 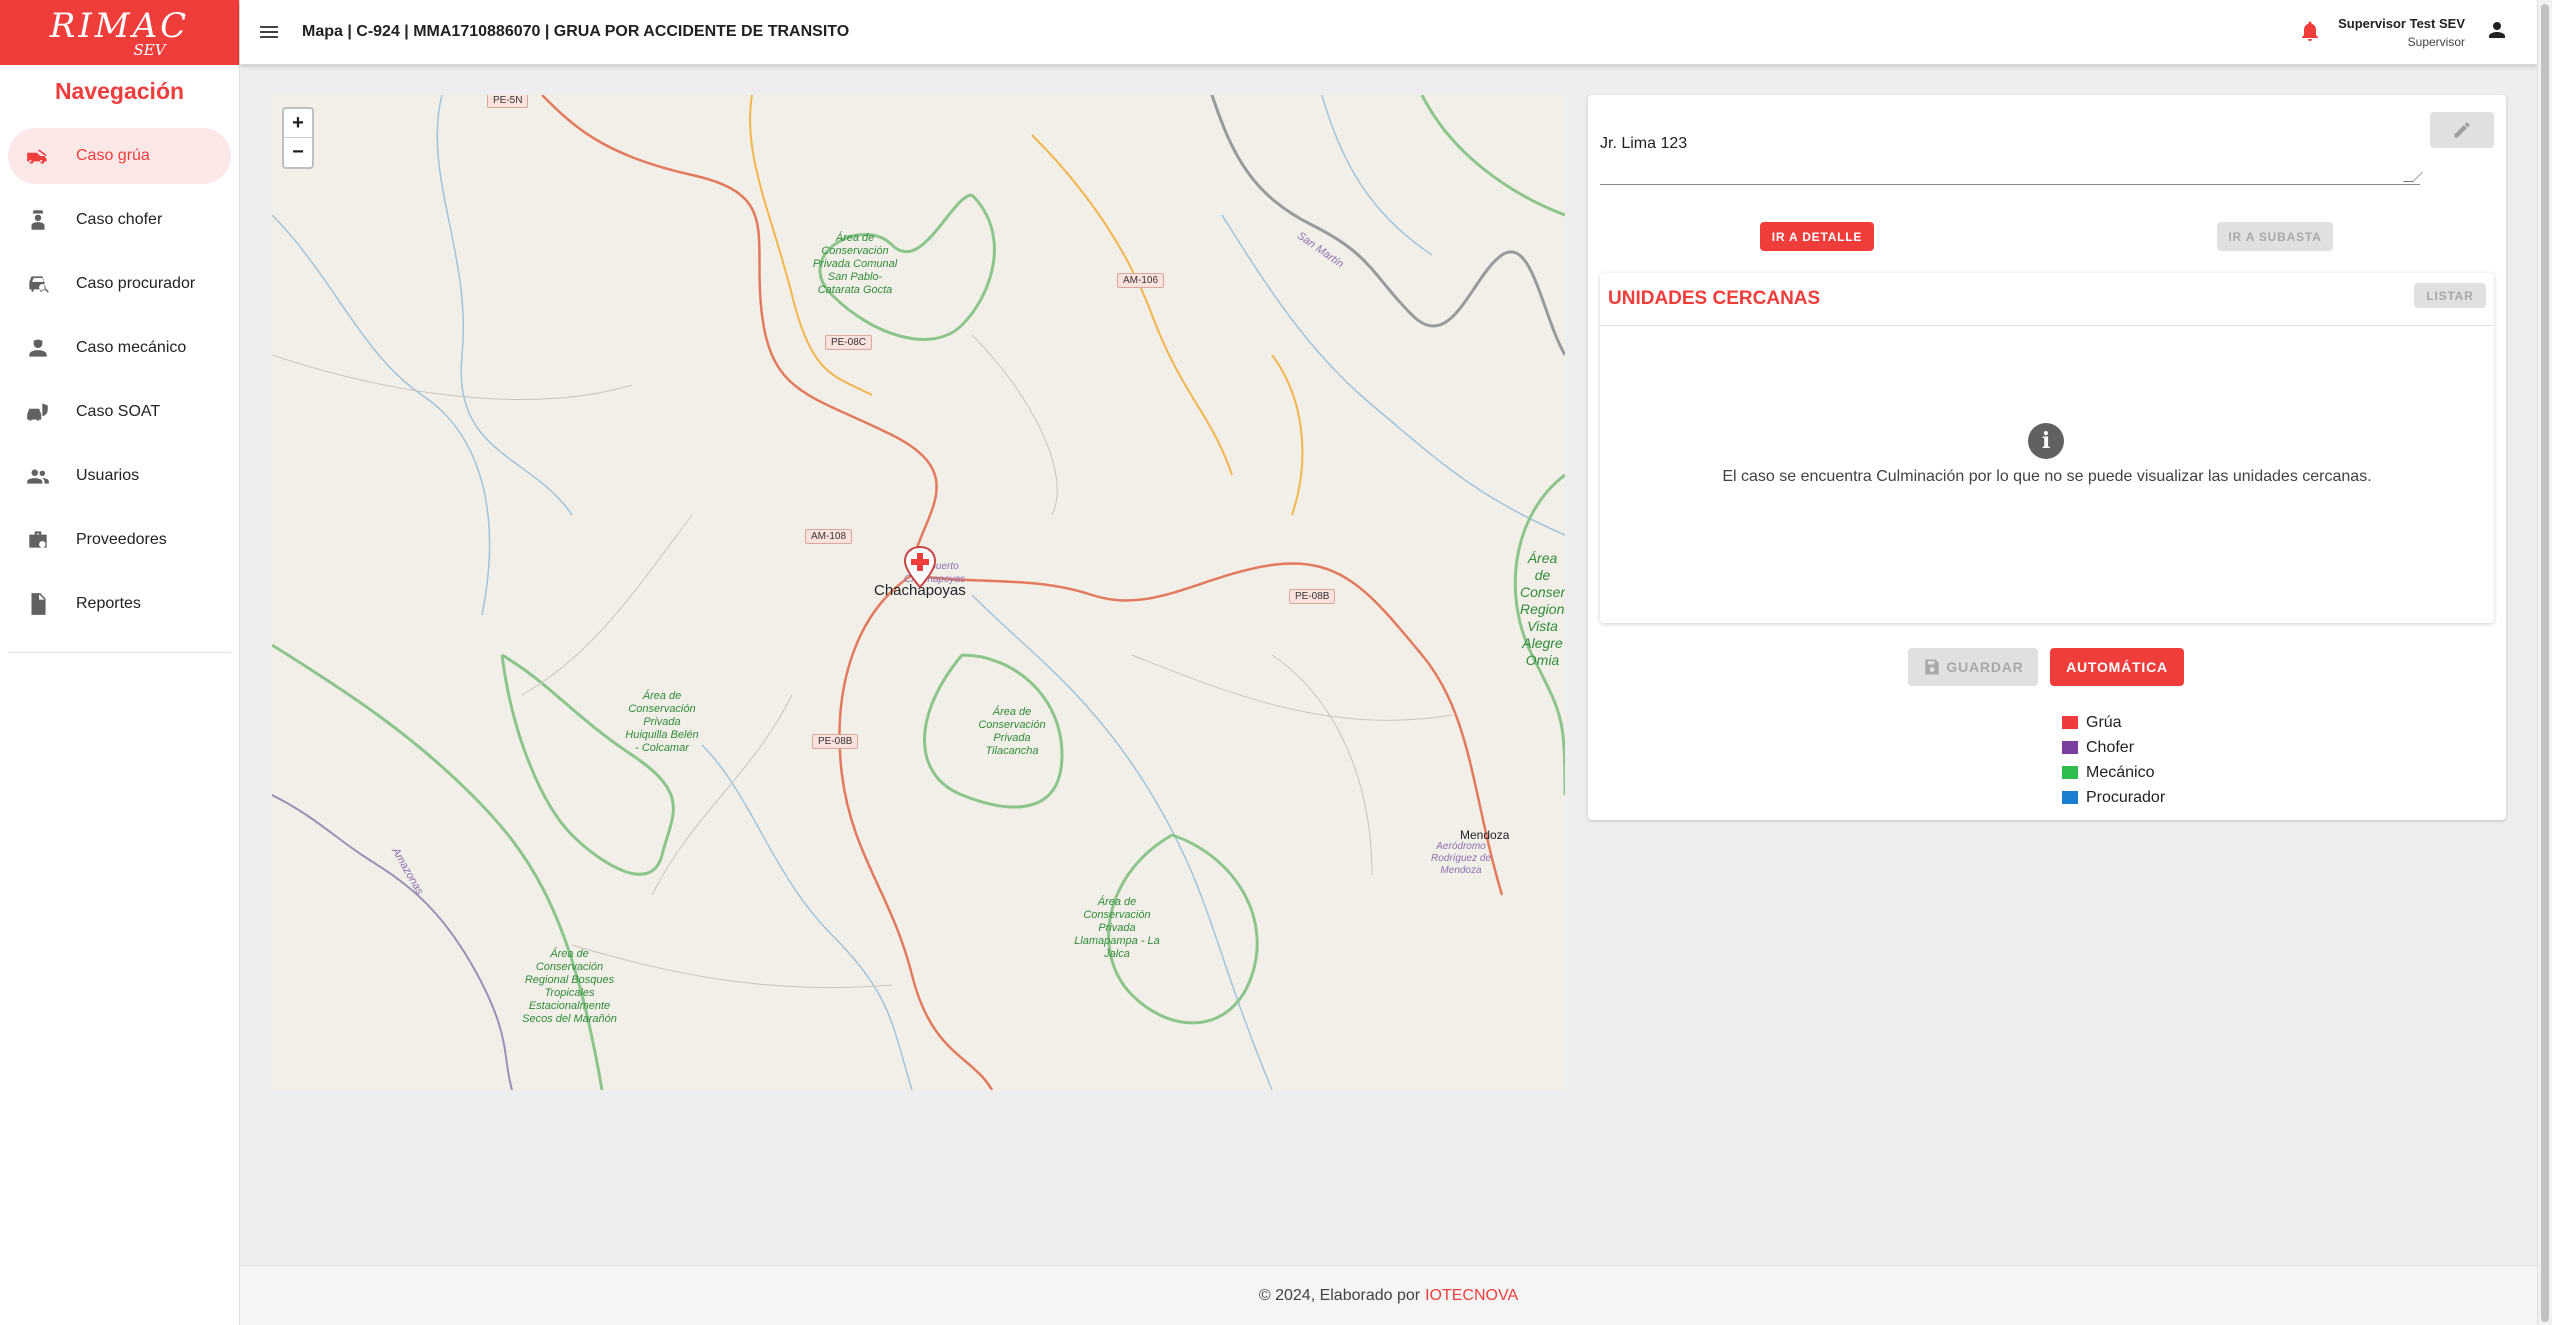 I want to click on logo-main-text: RIMAC, so click(x=119, y=25).